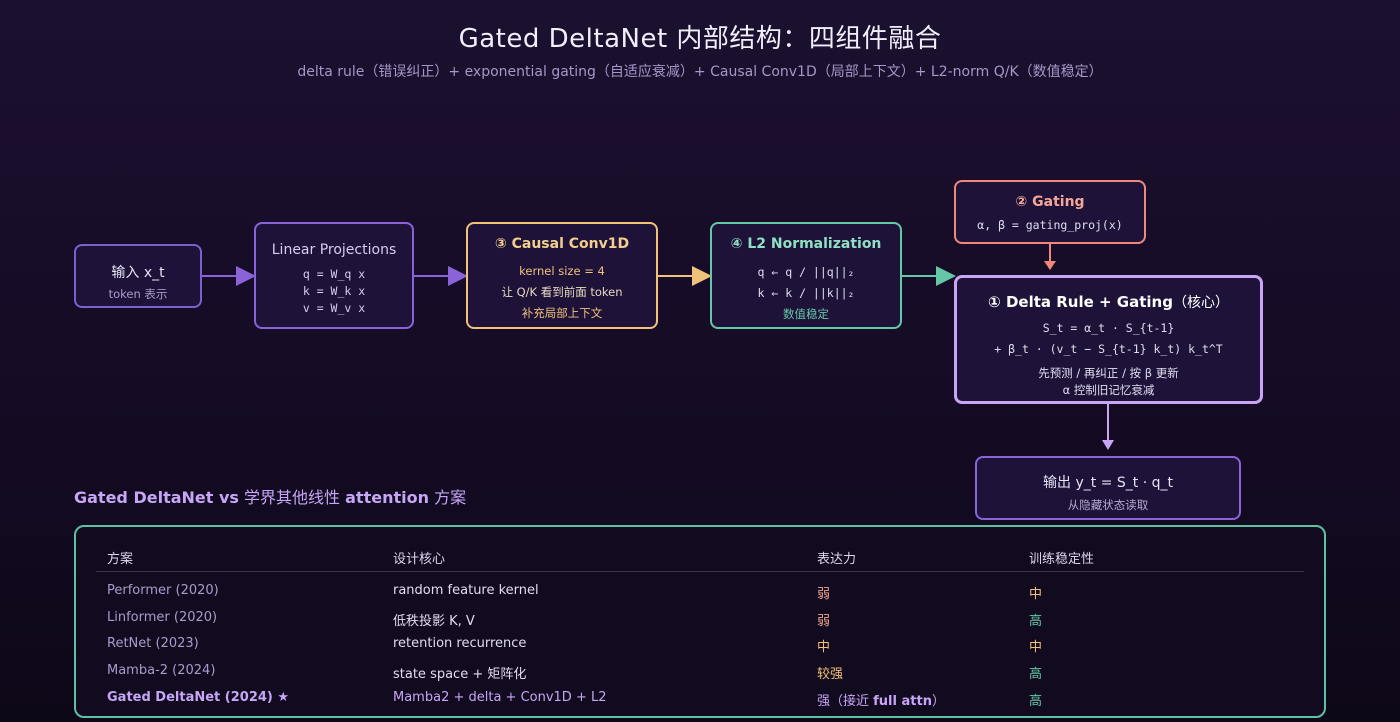 This screenshot has width=1400, height=722. I want to click on delta-note-1: 先预测 / 再纠正 / 按 β 更新, so click(1108, 373).